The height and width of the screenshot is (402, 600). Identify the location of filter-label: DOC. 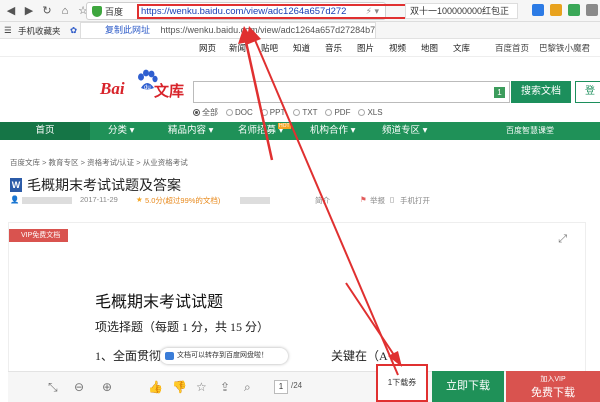
(244, 112).